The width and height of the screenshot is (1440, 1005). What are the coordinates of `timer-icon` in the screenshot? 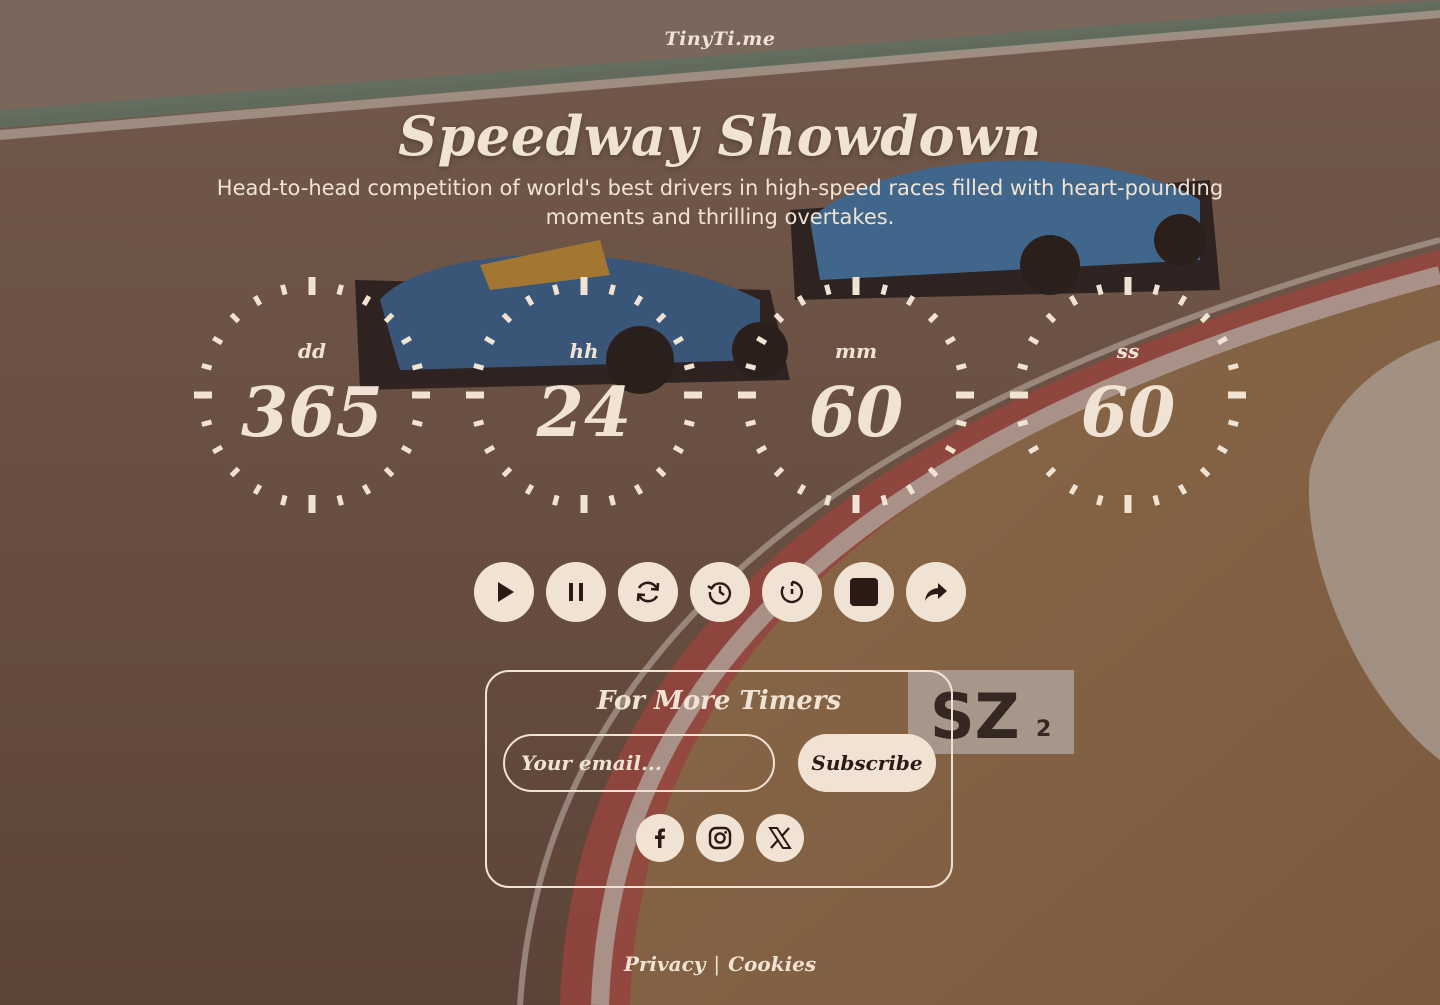 It's located at (792, 592).